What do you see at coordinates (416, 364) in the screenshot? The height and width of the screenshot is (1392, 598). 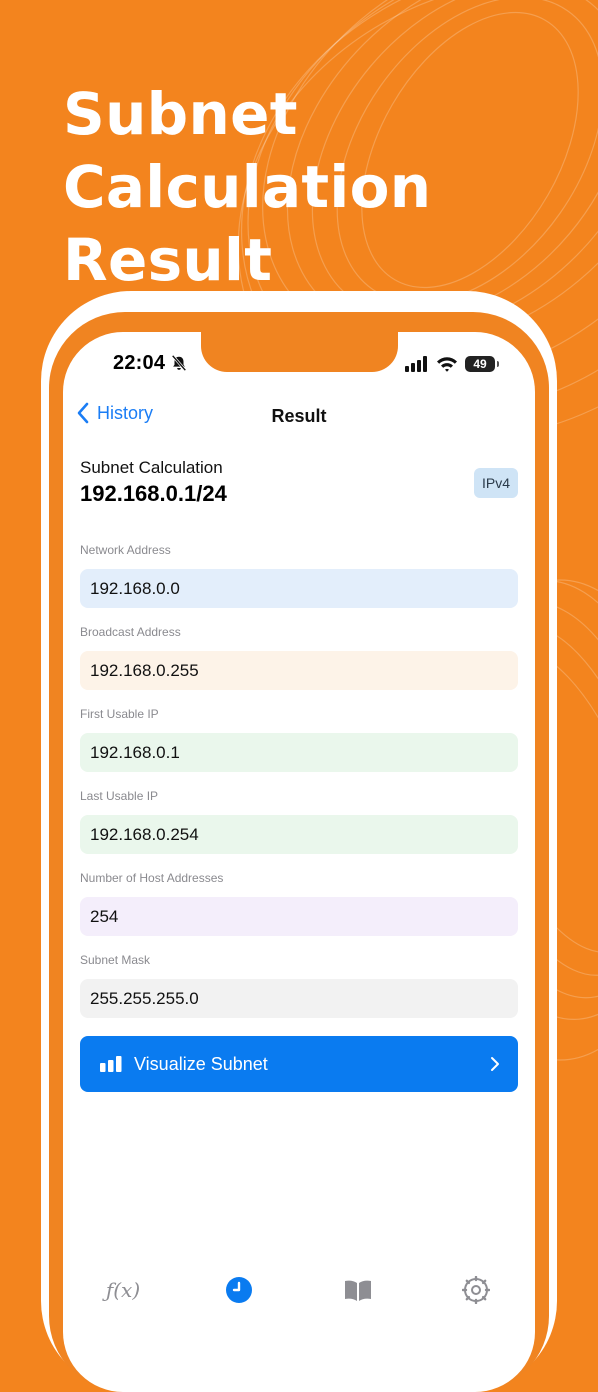 I see `cellular-signal-icon` at bounding box center [416, 364].